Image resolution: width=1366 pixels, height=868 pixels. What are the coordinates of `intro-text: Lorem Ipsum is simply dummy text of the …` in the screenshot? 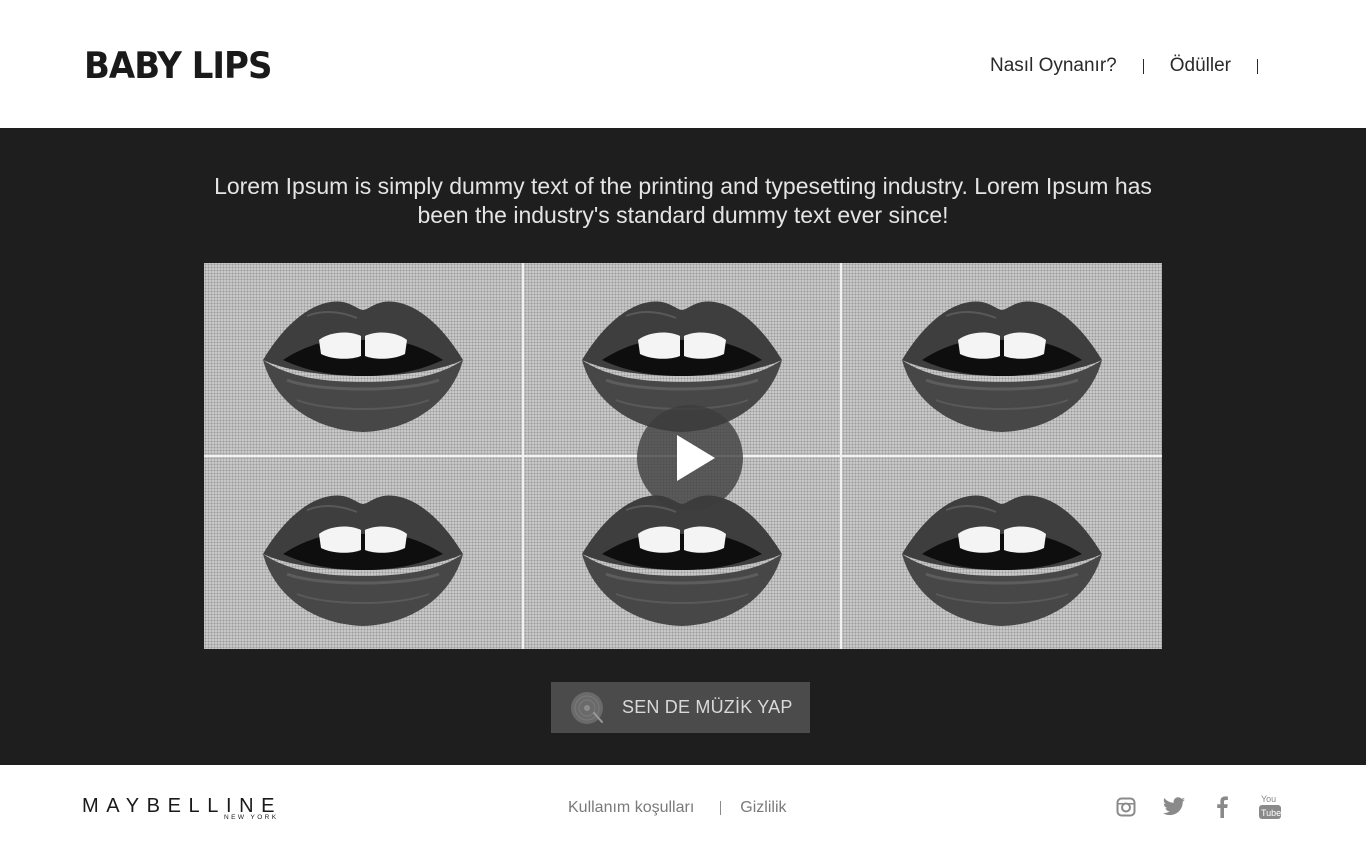 It's located at (683, 200).